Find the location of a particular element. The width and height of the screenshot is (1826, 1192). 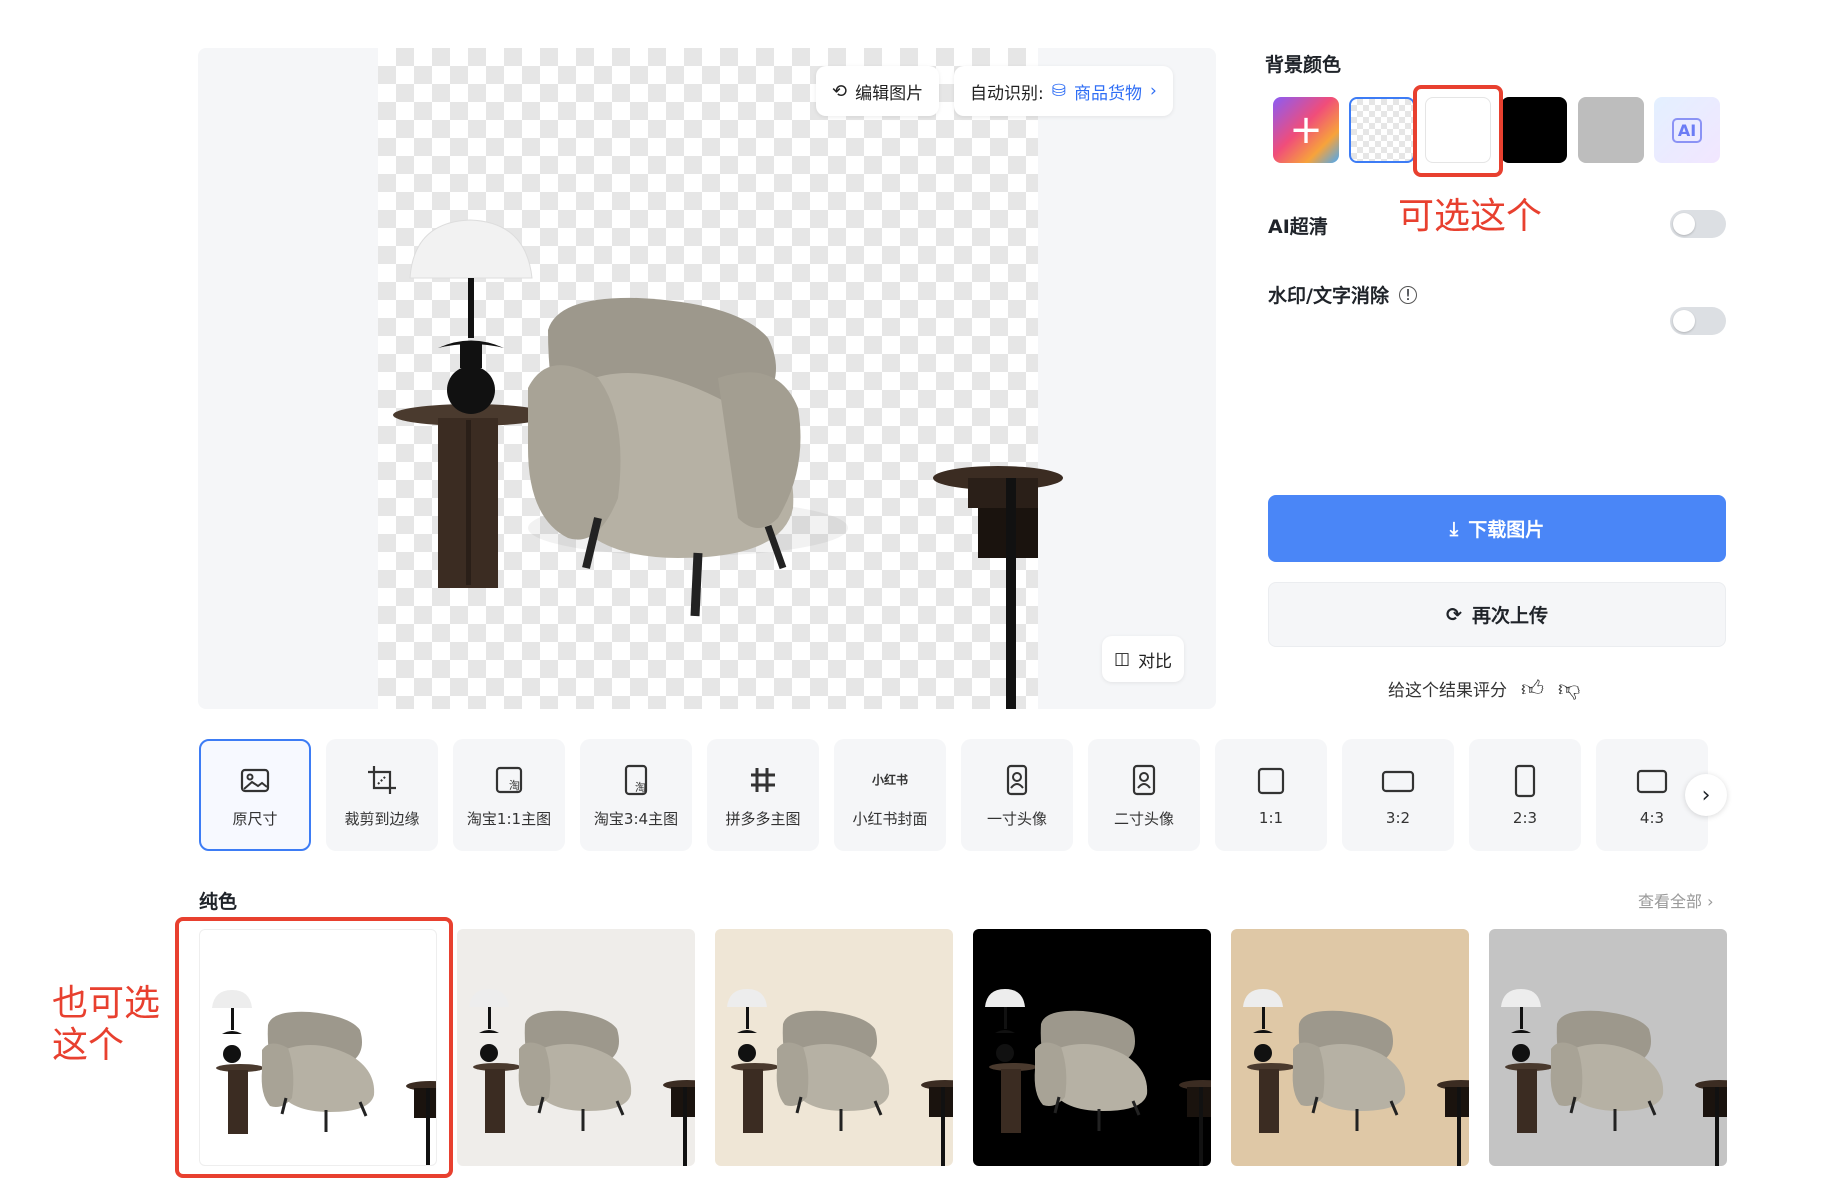

size-preset-8: 二寸头像 is located at coordinates (1144, 795).